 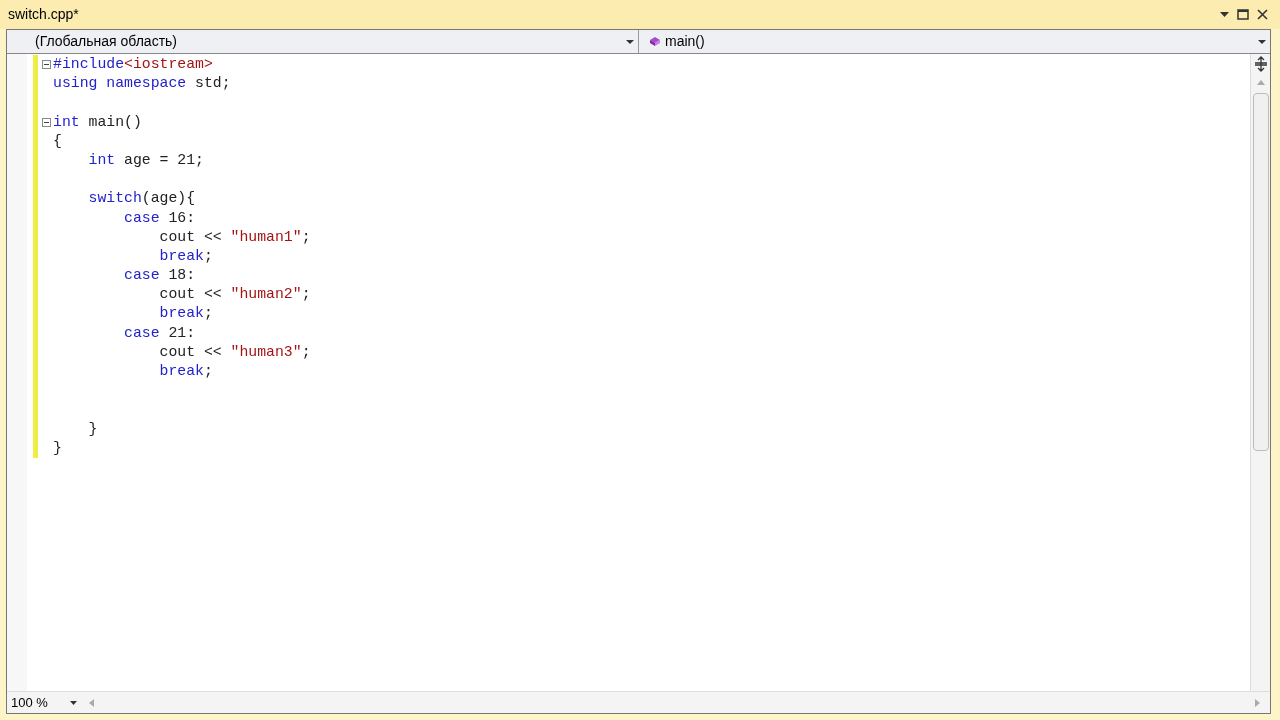 What do you see at coordinates (57, 141) in the screenshot?
I see `code-line: {` at bounding box center [57, 141].